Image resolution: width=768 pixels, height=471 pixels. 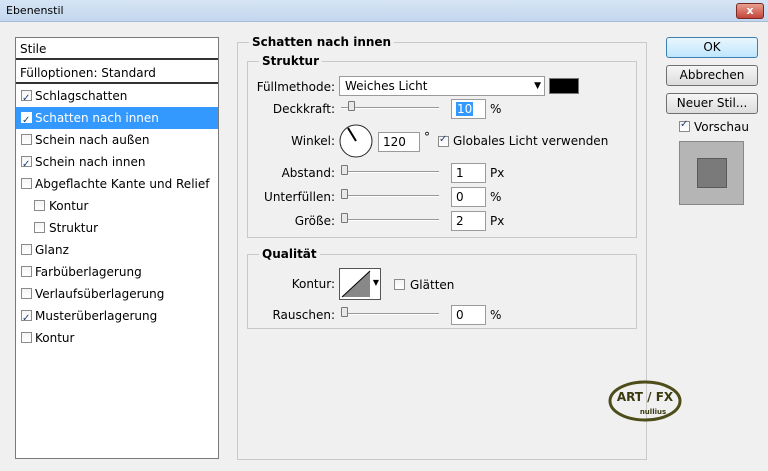 I want to click on style-item-outer-glow: Schein nach außen, so click(x=117, y=140).